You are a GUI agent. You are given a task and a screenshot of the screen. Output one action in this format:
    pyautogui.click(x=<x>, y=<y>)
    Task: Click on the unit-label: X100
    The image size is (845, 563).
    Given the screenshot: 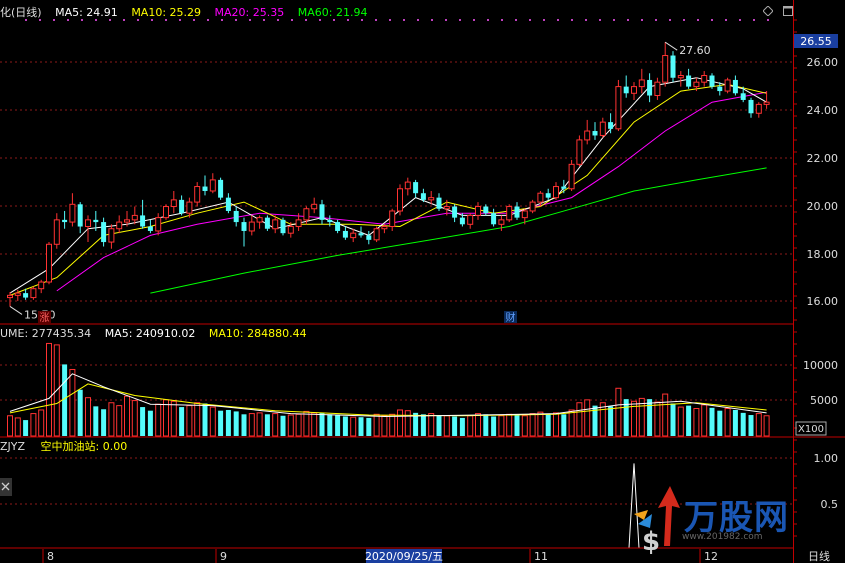 What is the action you would take?
    pyautogui.click(x=811, y=429)
    